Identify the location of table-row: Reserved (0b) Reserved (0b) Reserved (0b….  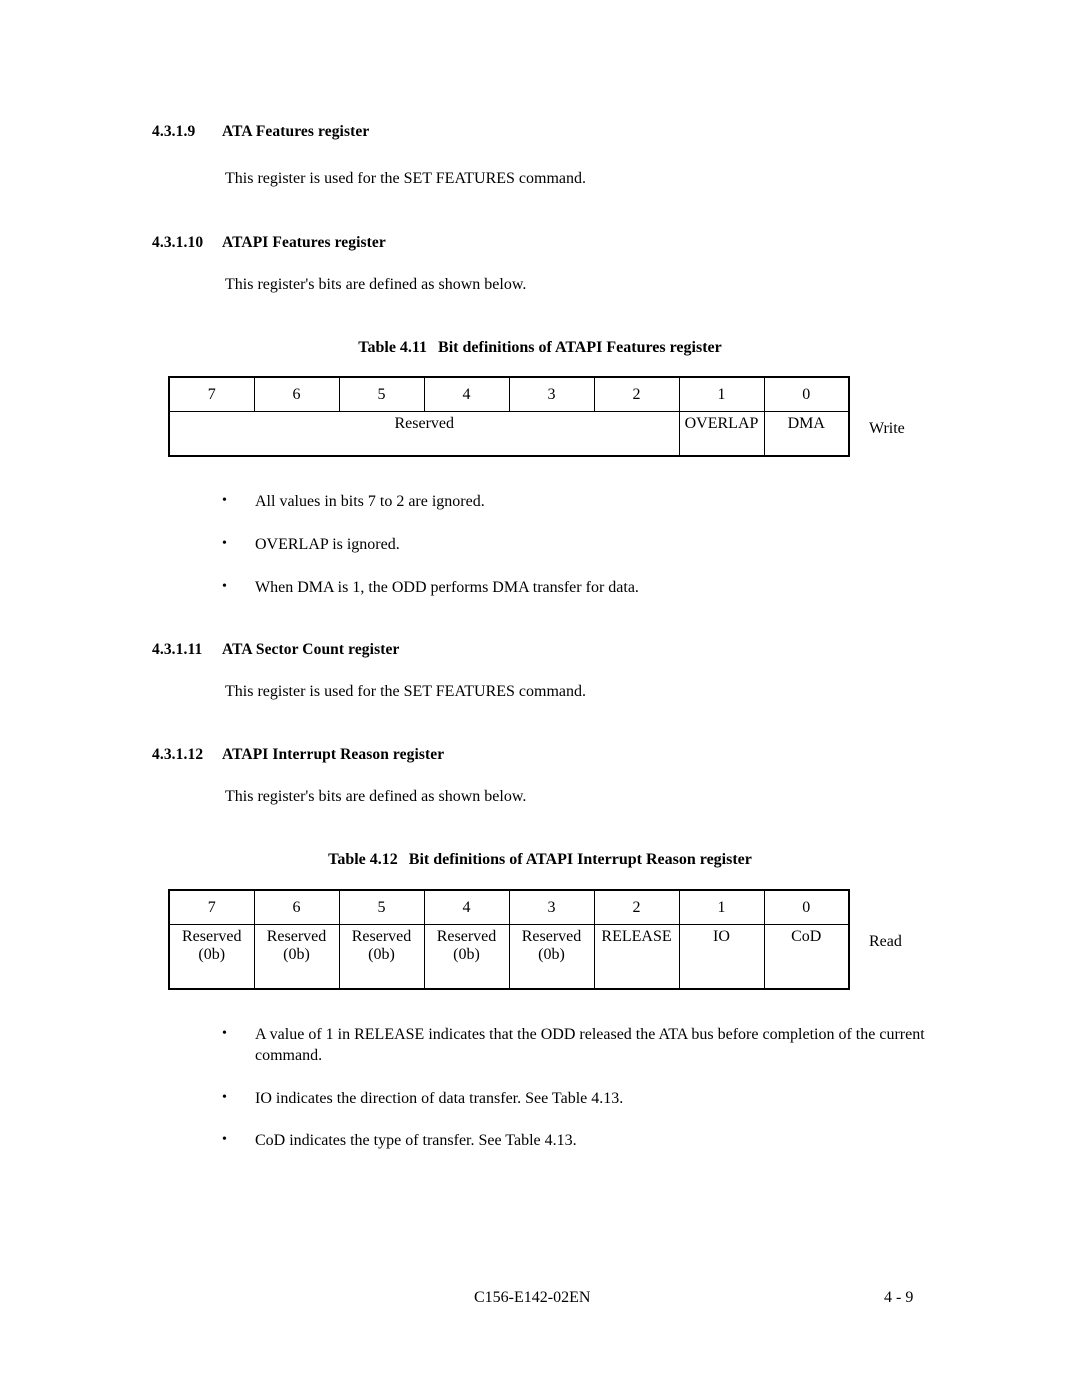
(509, 957).